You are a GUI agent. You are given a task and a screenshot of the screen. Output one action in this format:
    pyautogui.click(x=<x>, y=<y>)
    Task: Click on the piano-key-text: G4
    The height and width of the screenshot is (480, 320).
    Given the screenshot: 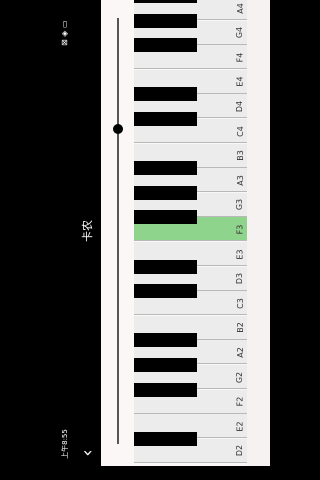 What is the action you would take?
    pyautogui.click(x=240, y=32)
    